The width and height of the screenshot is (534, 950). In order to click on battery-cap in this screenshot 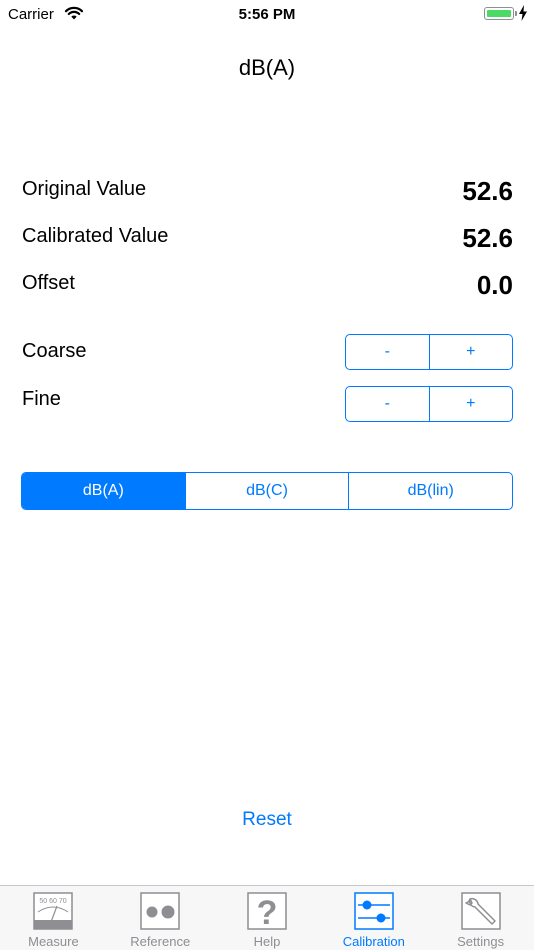, I will do `click(516, 13)`.